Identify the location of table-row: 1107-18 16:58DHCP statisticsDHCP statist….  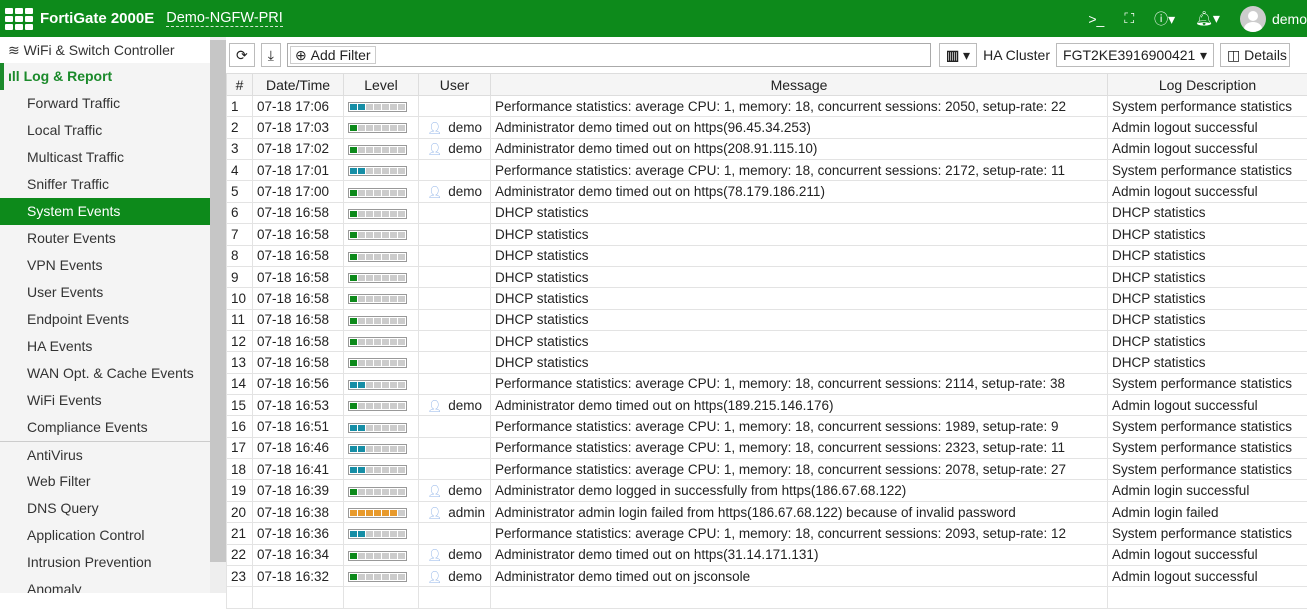
(767, 319).